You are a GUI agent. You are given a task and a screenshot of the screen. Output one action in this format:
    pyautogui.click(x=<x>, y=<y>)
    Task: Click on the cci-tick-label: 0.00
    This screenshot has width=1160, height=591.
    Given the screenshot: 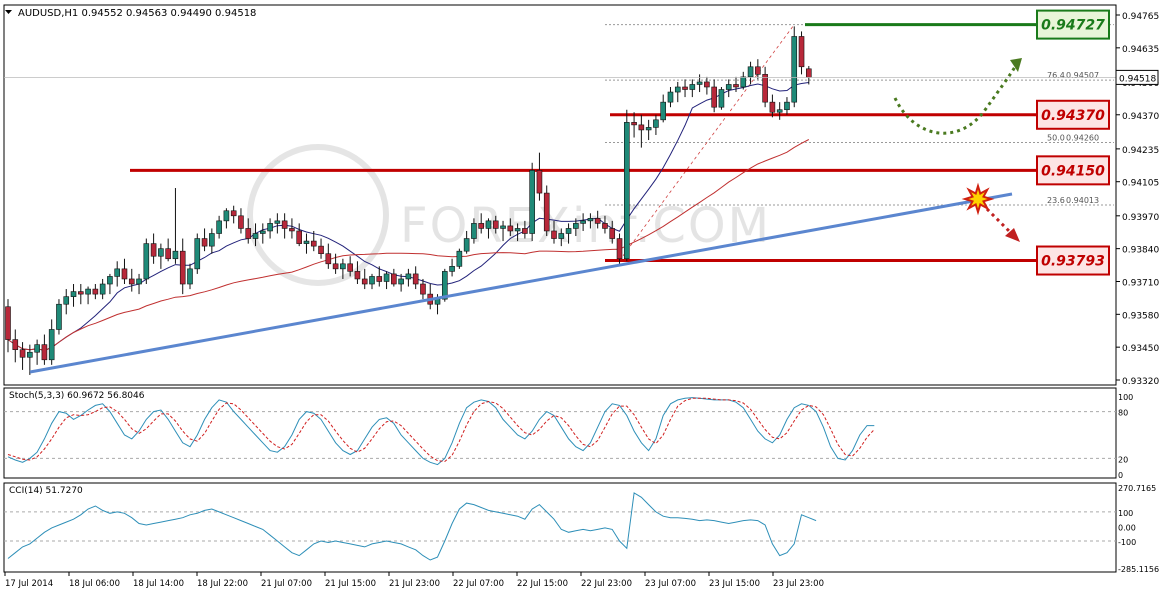 What is the action you would take?
    pyautogui.click(x=1127, y=527)
    